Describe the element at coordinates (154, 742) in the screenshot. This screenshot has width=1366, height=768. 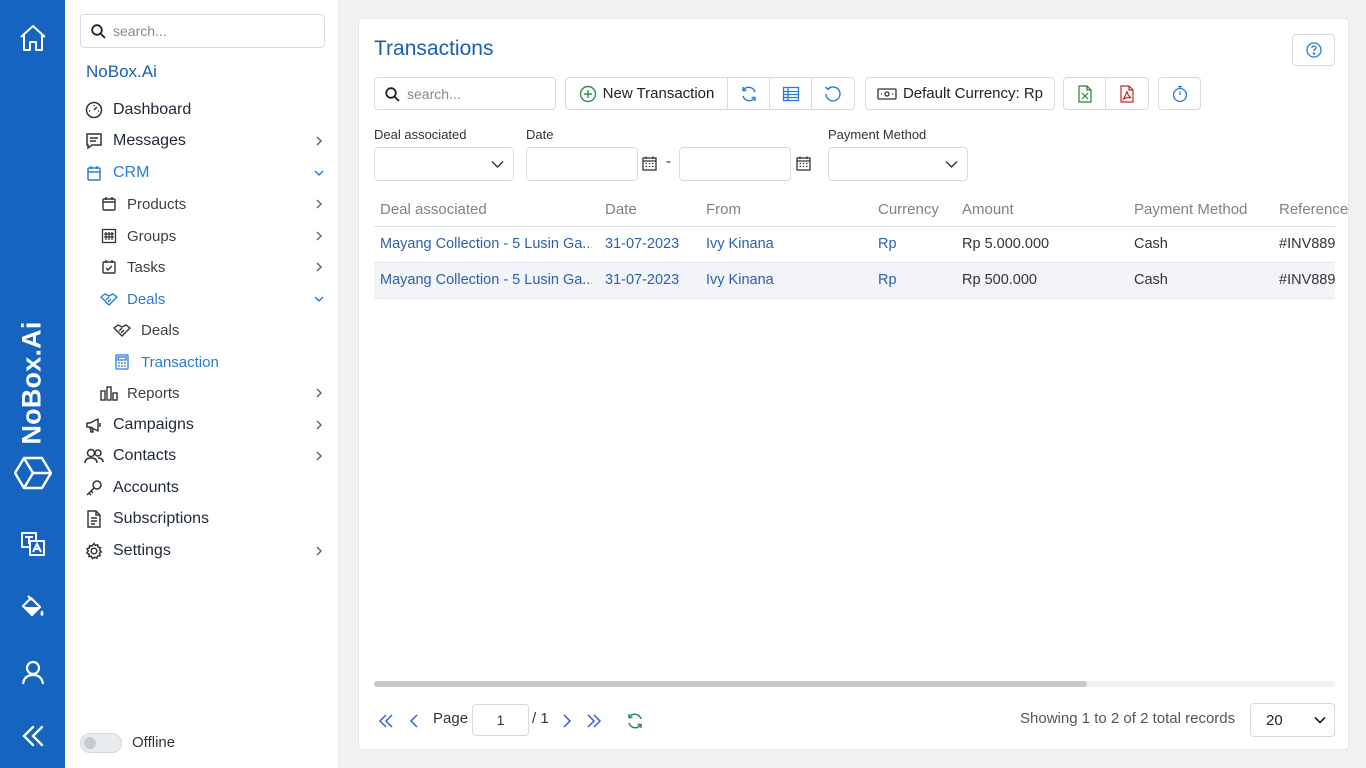
I see `offline-label: Offline` at that location.